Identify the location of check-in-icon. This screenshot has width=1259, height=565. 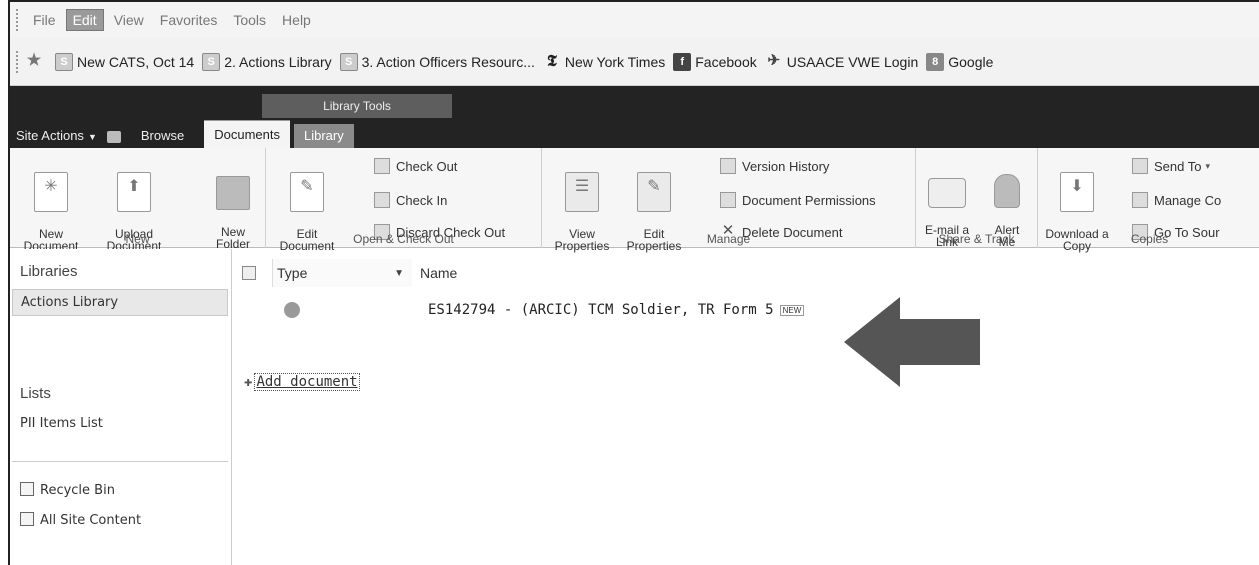
(382, 200).